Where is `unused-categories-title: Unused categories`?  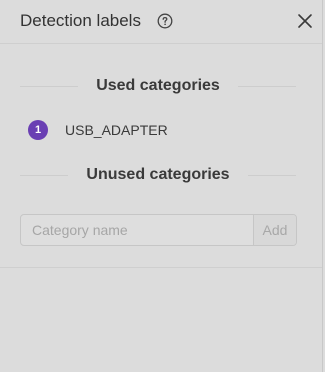 unused-categories-title: Unused categories is located at coordinates (158, 174).